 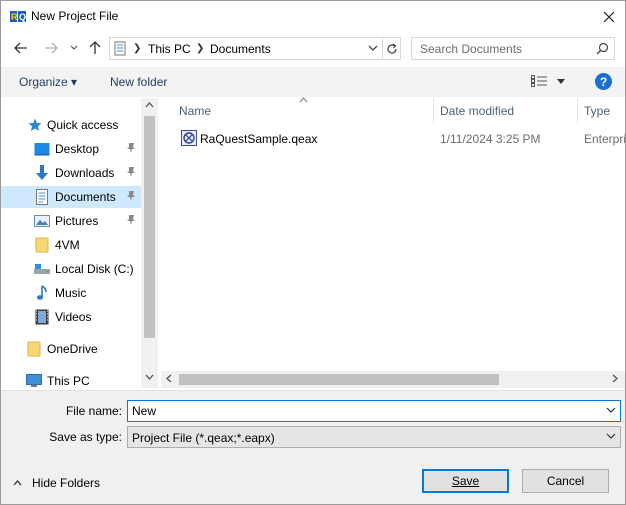 What do you see at coordinates (67, 245) in the screenshot?
I see `nav-item-label: 4VM` at bounding box center [67, 245].